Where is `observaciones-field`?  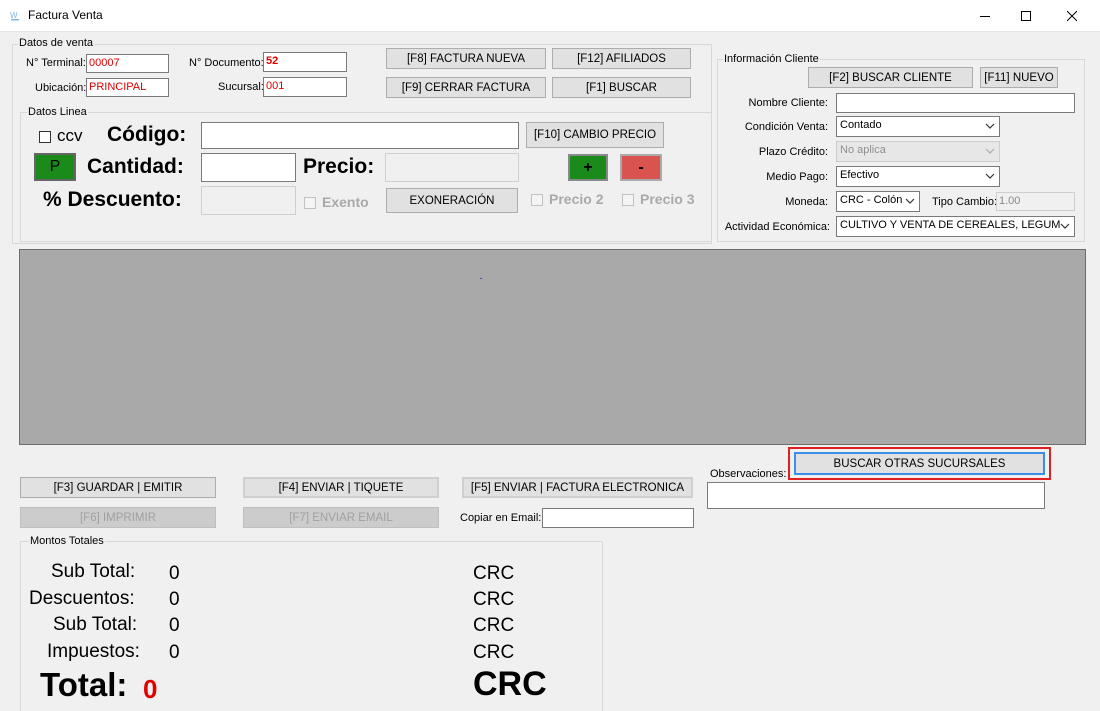 observaciones-field is located at coordinates (876, 495).